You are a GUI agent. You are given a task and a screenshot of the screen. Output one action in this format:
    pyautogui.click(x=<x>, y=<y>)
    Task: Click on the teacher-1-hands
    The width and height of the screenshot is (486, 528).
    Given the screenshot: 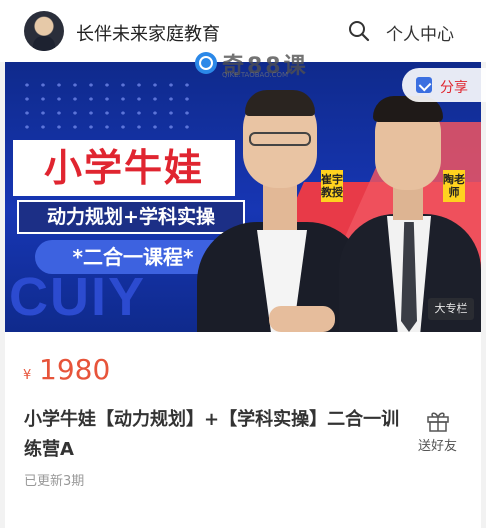 What is the action you would take?
    pyautogui.click(x=302, y=319)
    